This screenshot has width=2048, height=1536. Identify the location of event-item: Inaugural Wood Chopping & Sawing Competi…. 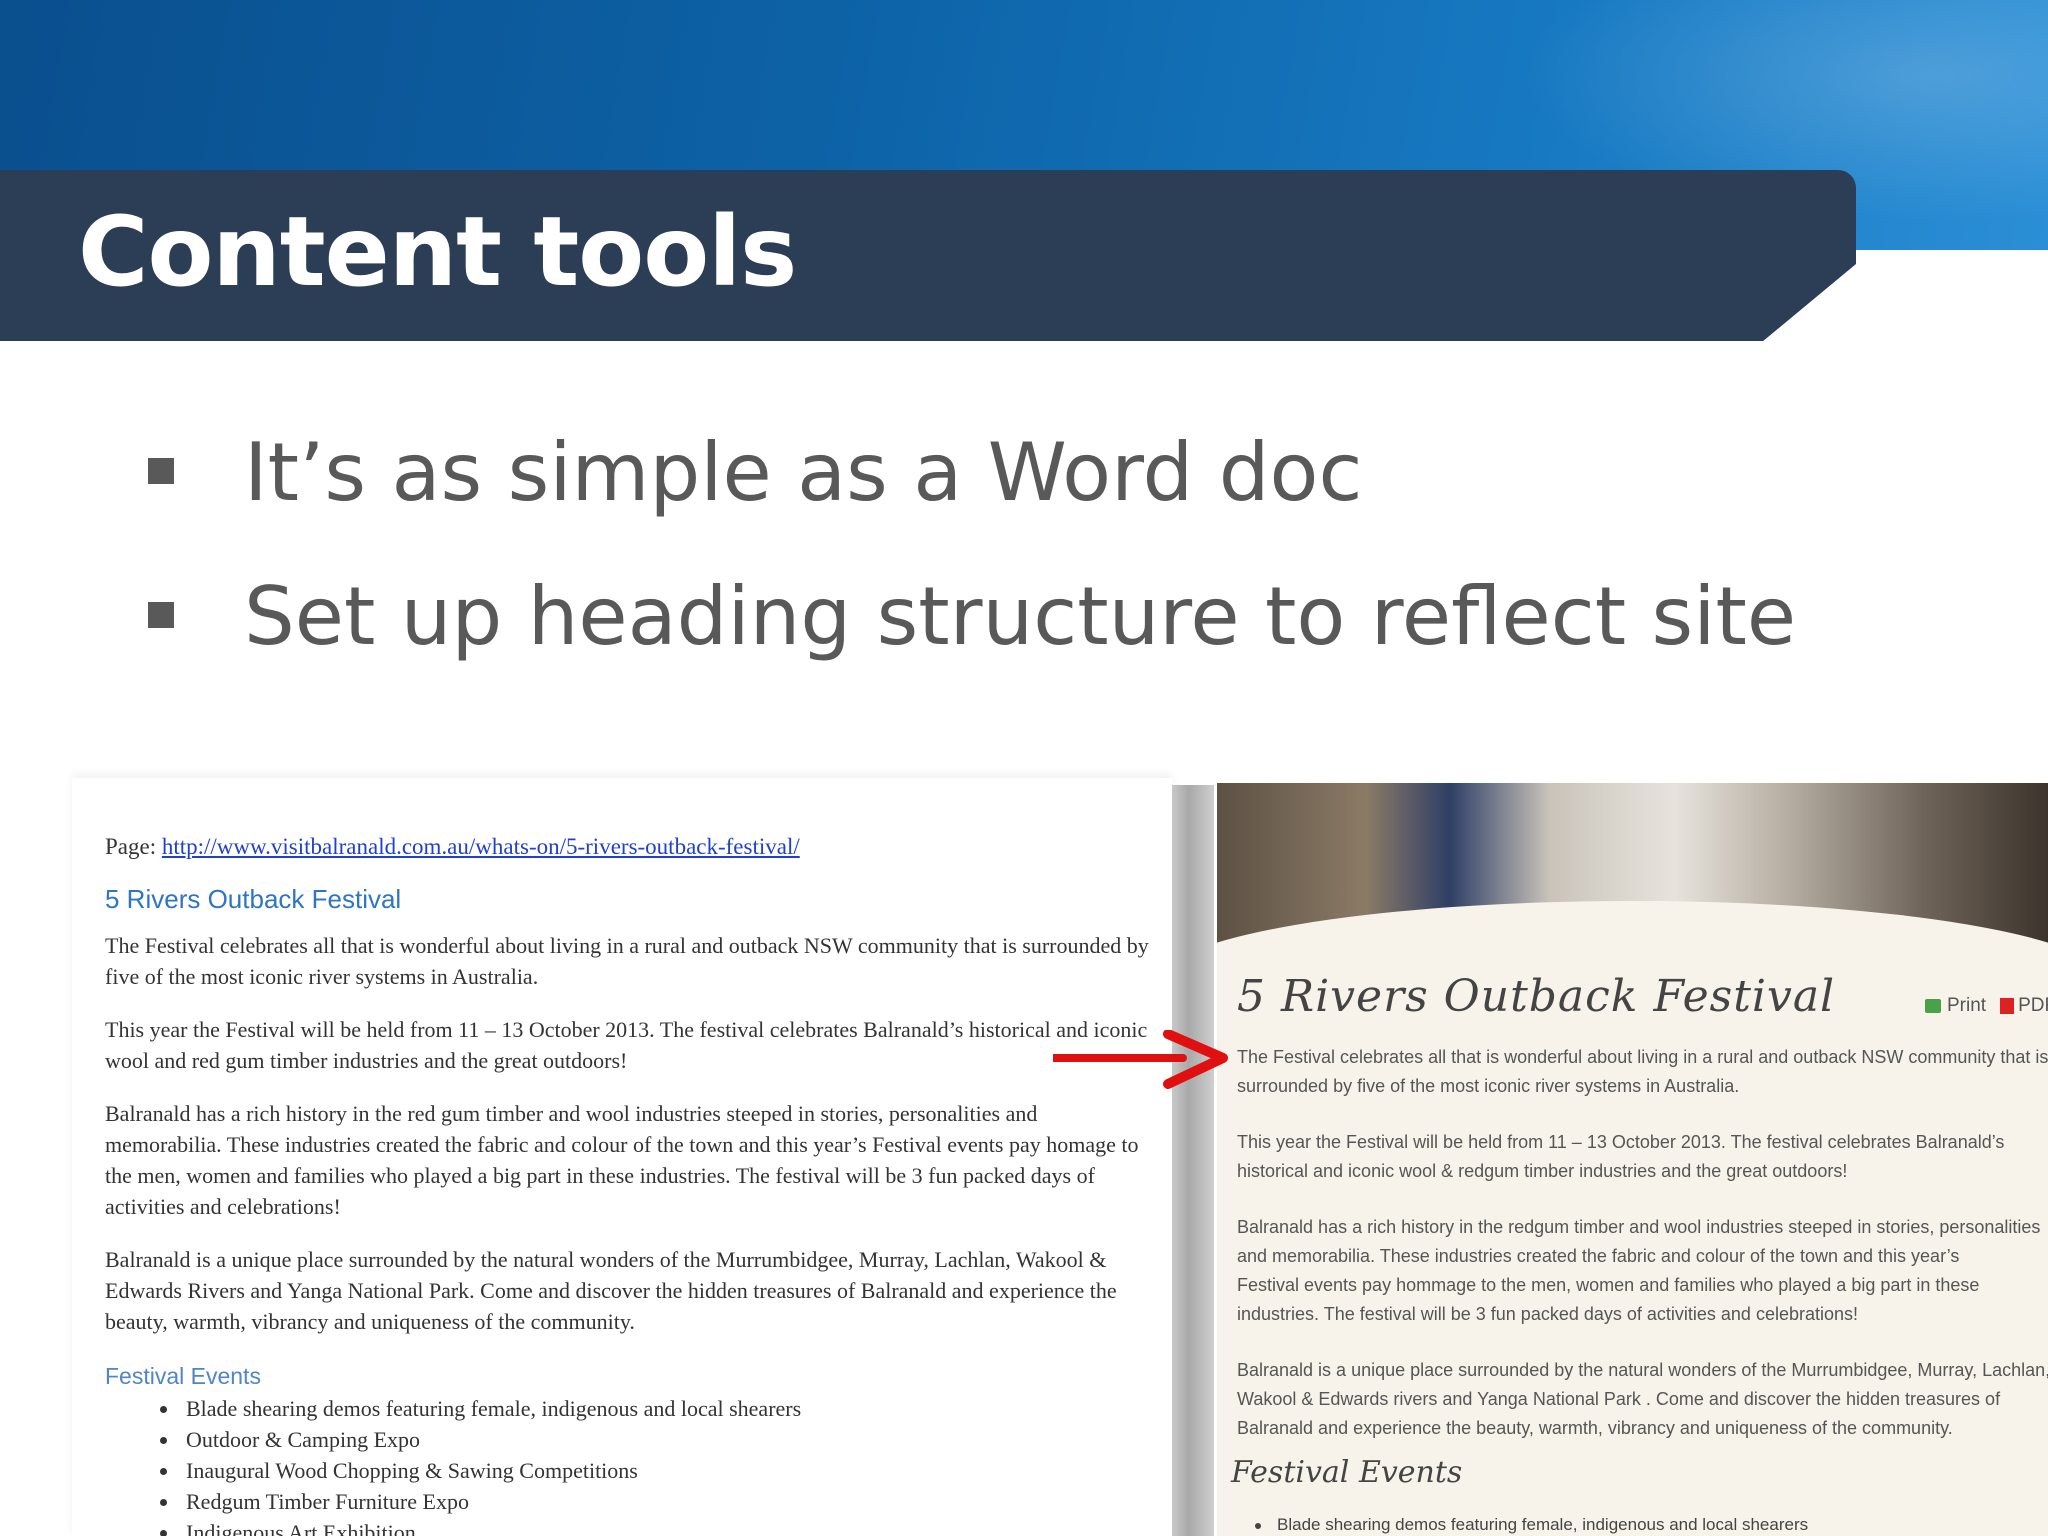
(490, 1470).